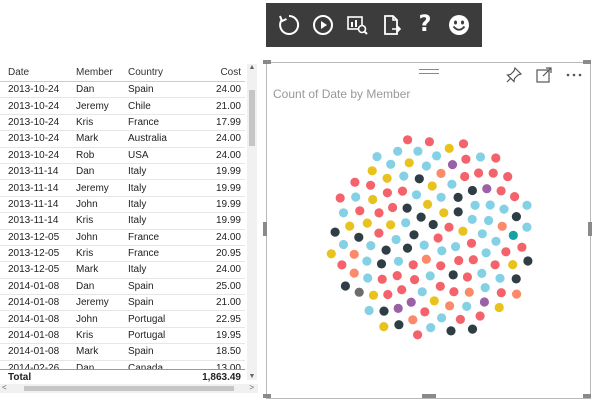 The image size is (595, 404). Describe the element at coordinates (122, 172) in the screenshot. I see `table-row: 2013-11-14 Dan Italy 19.99` at that location.